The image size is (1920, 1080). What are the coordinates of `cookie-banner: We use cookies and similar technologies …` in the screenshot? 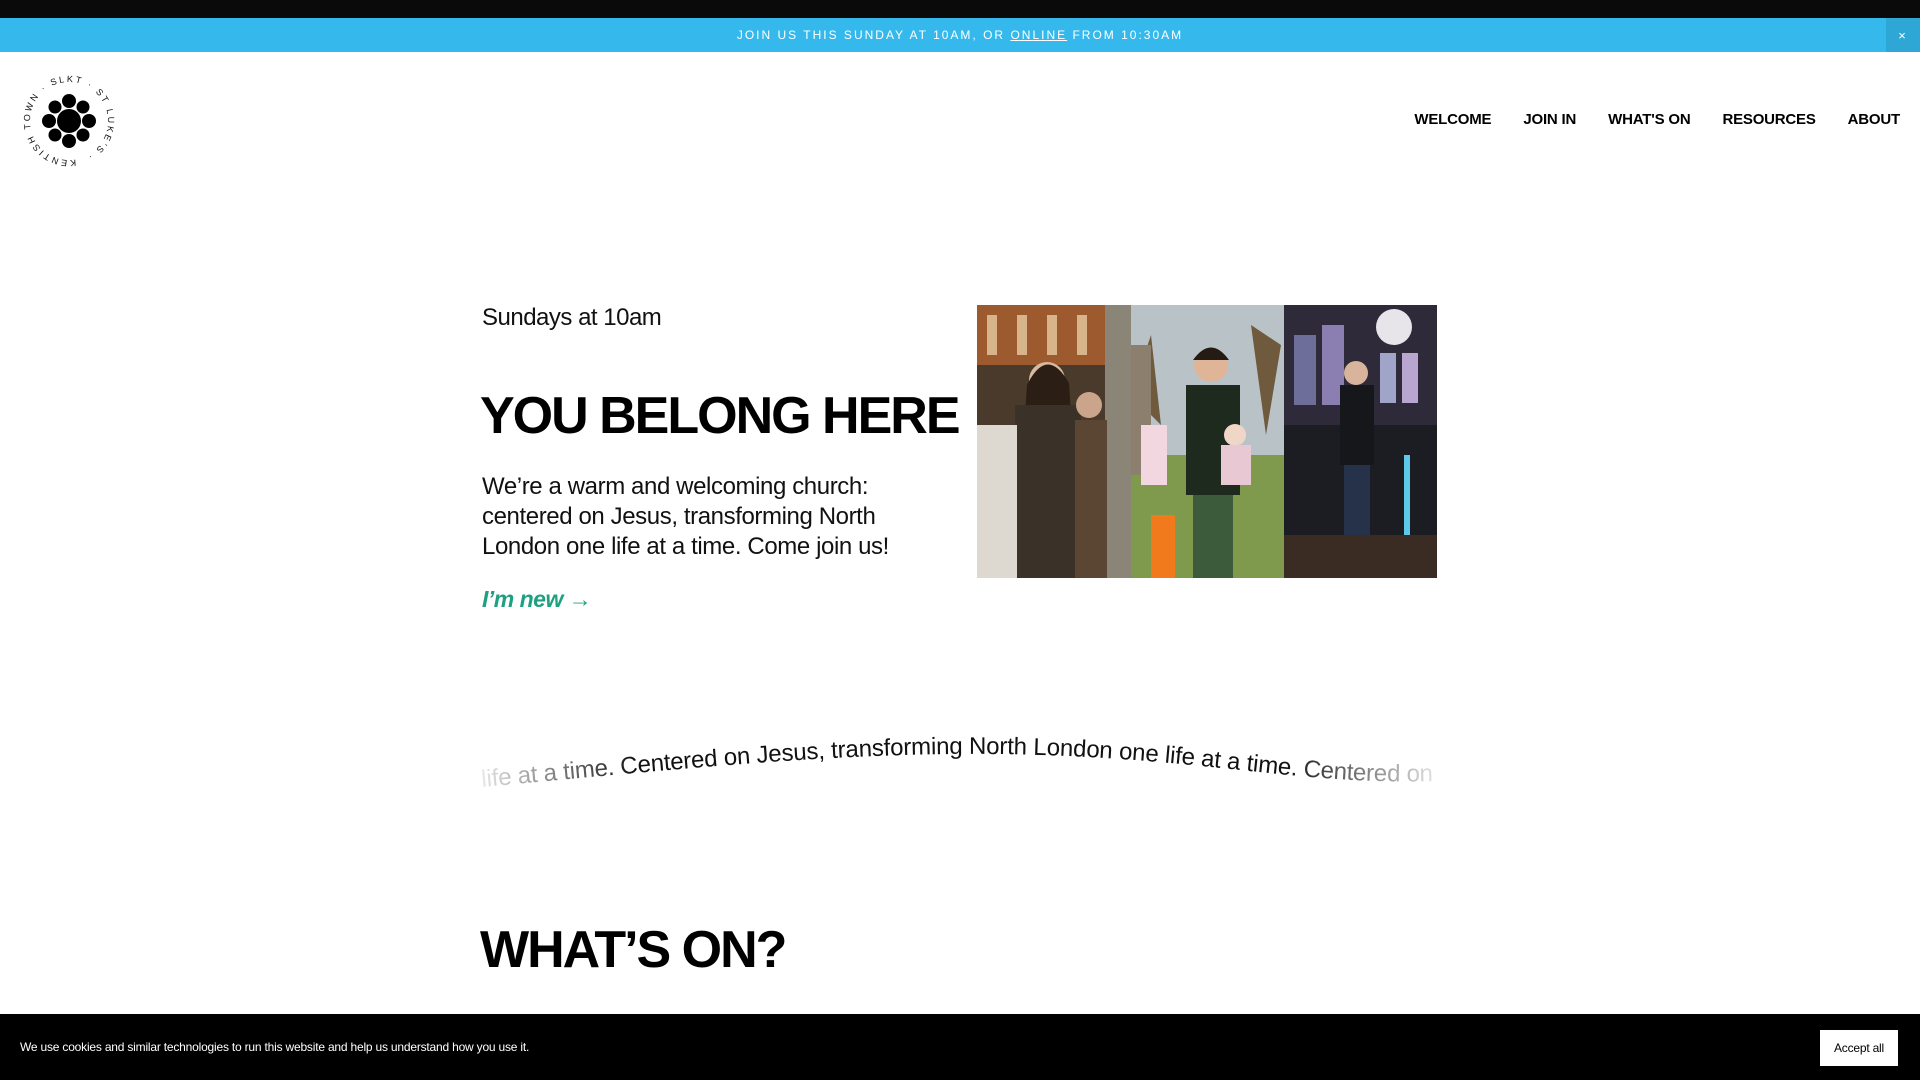 It's located at (960, 1047).